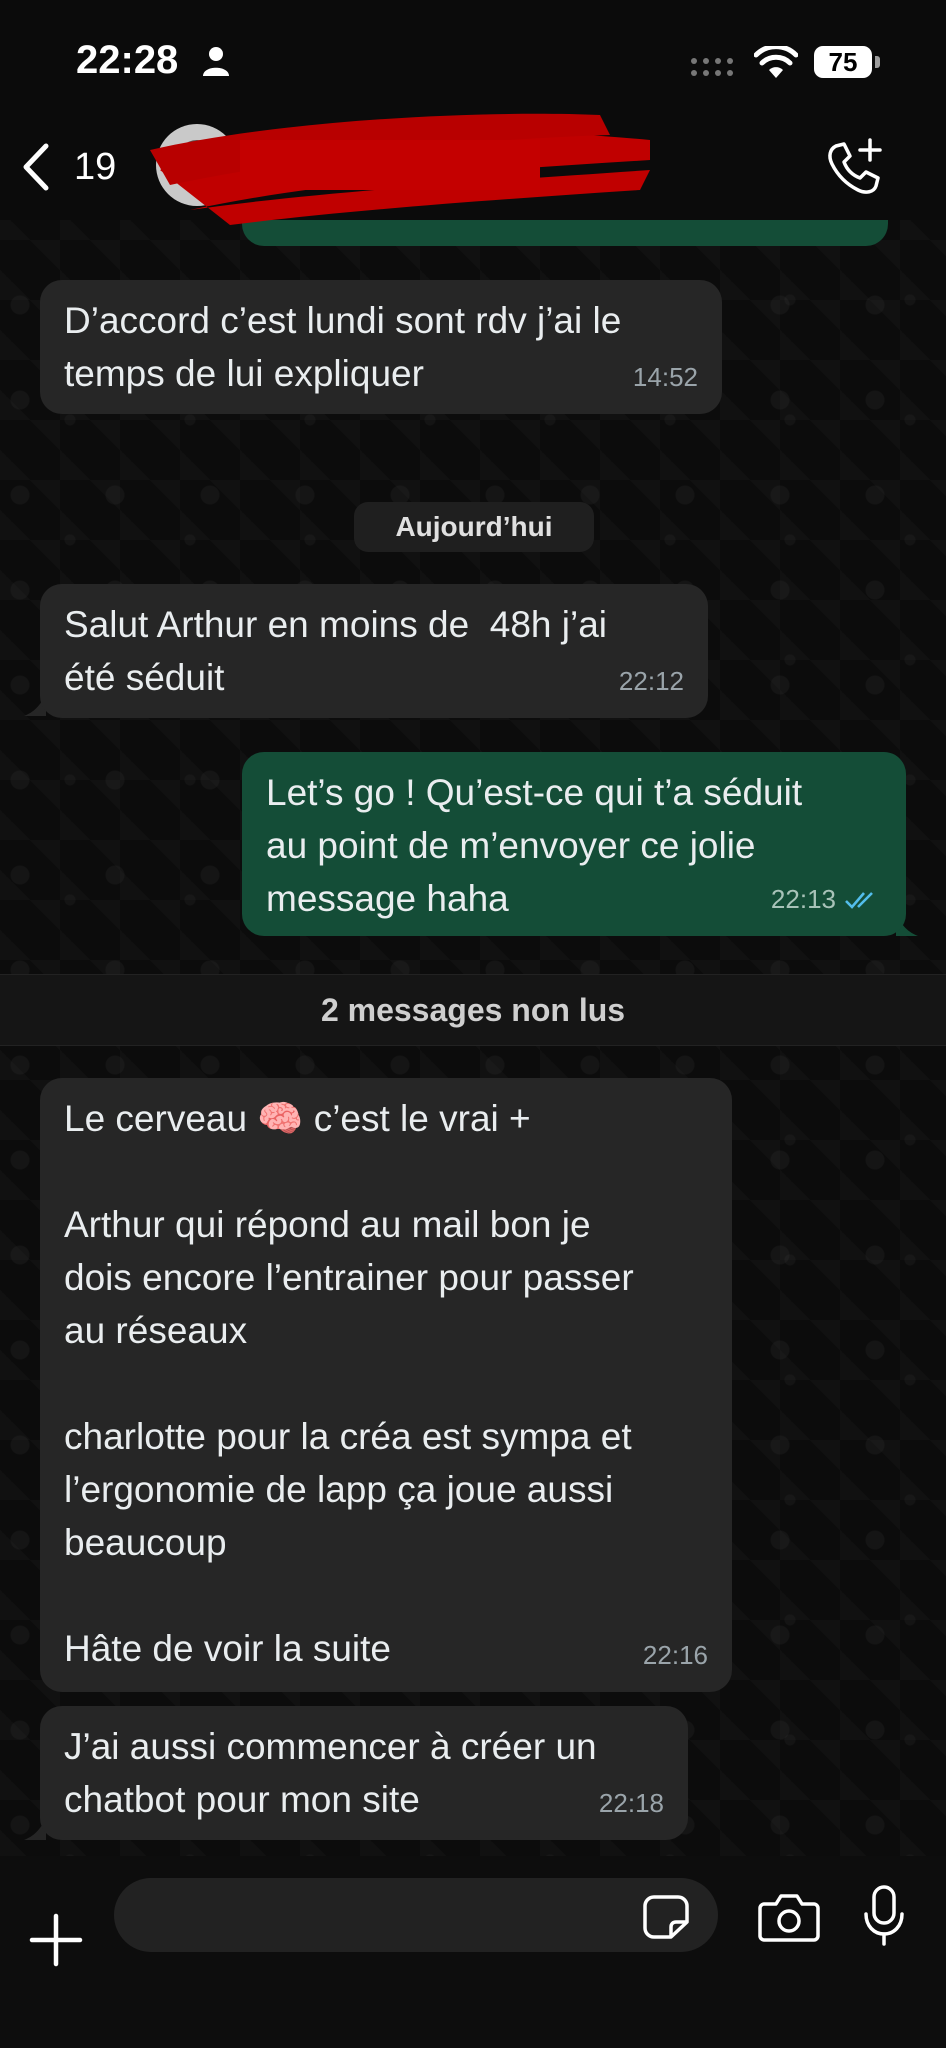 The width and height of the screenshot is (946, 2048). I want to click on chat-header: 19, so click(473, 167).